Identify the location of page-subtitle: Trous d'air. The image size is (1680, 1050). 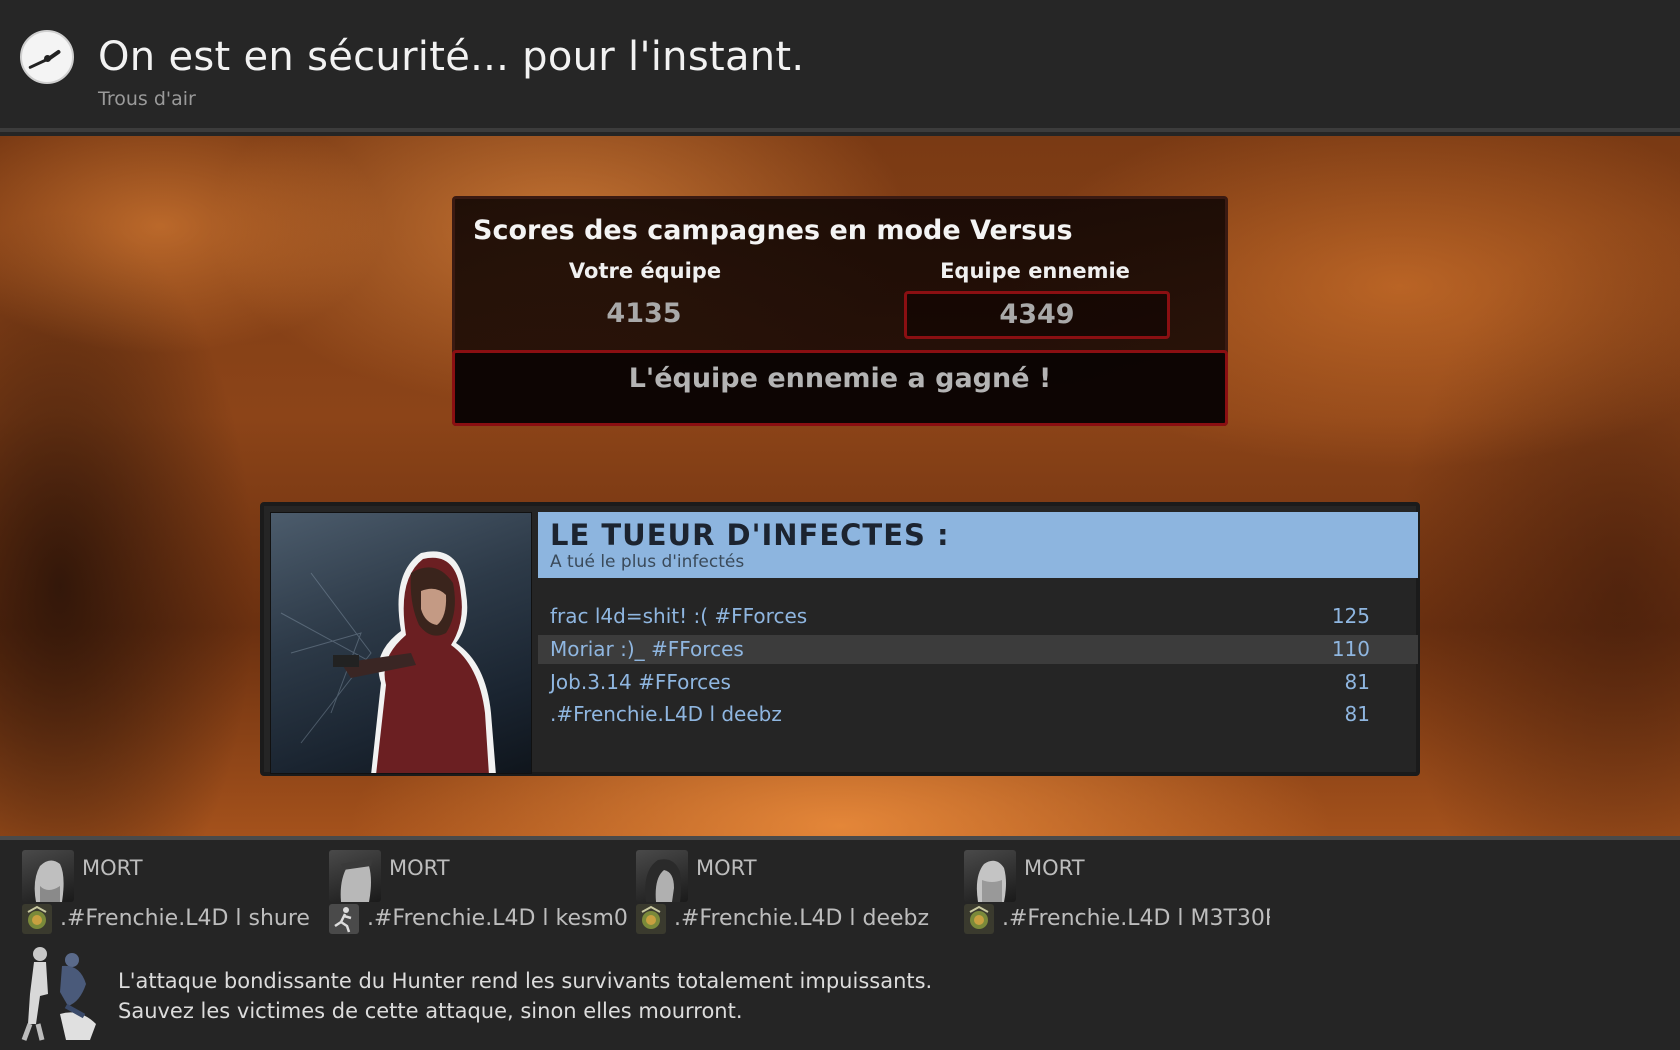
(147, 99).